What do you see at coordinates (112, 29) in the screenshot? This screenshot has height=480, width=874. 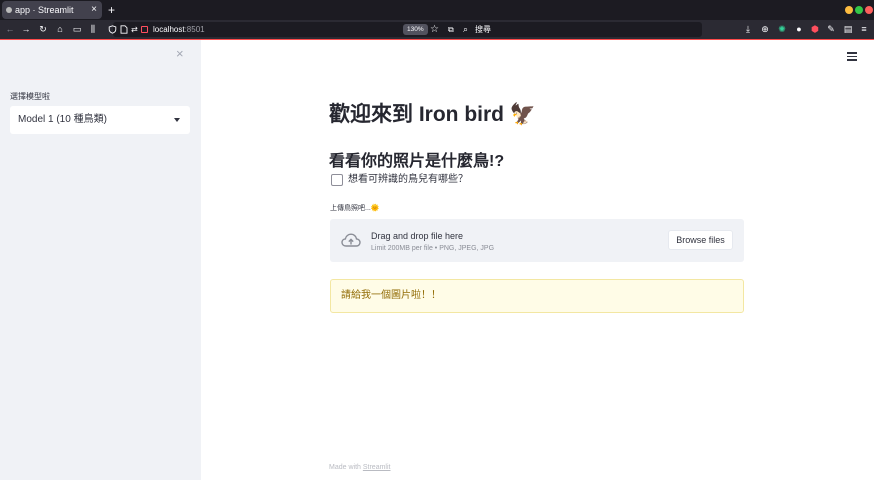 I see `shield-icon` at bounding box center [112, 29].